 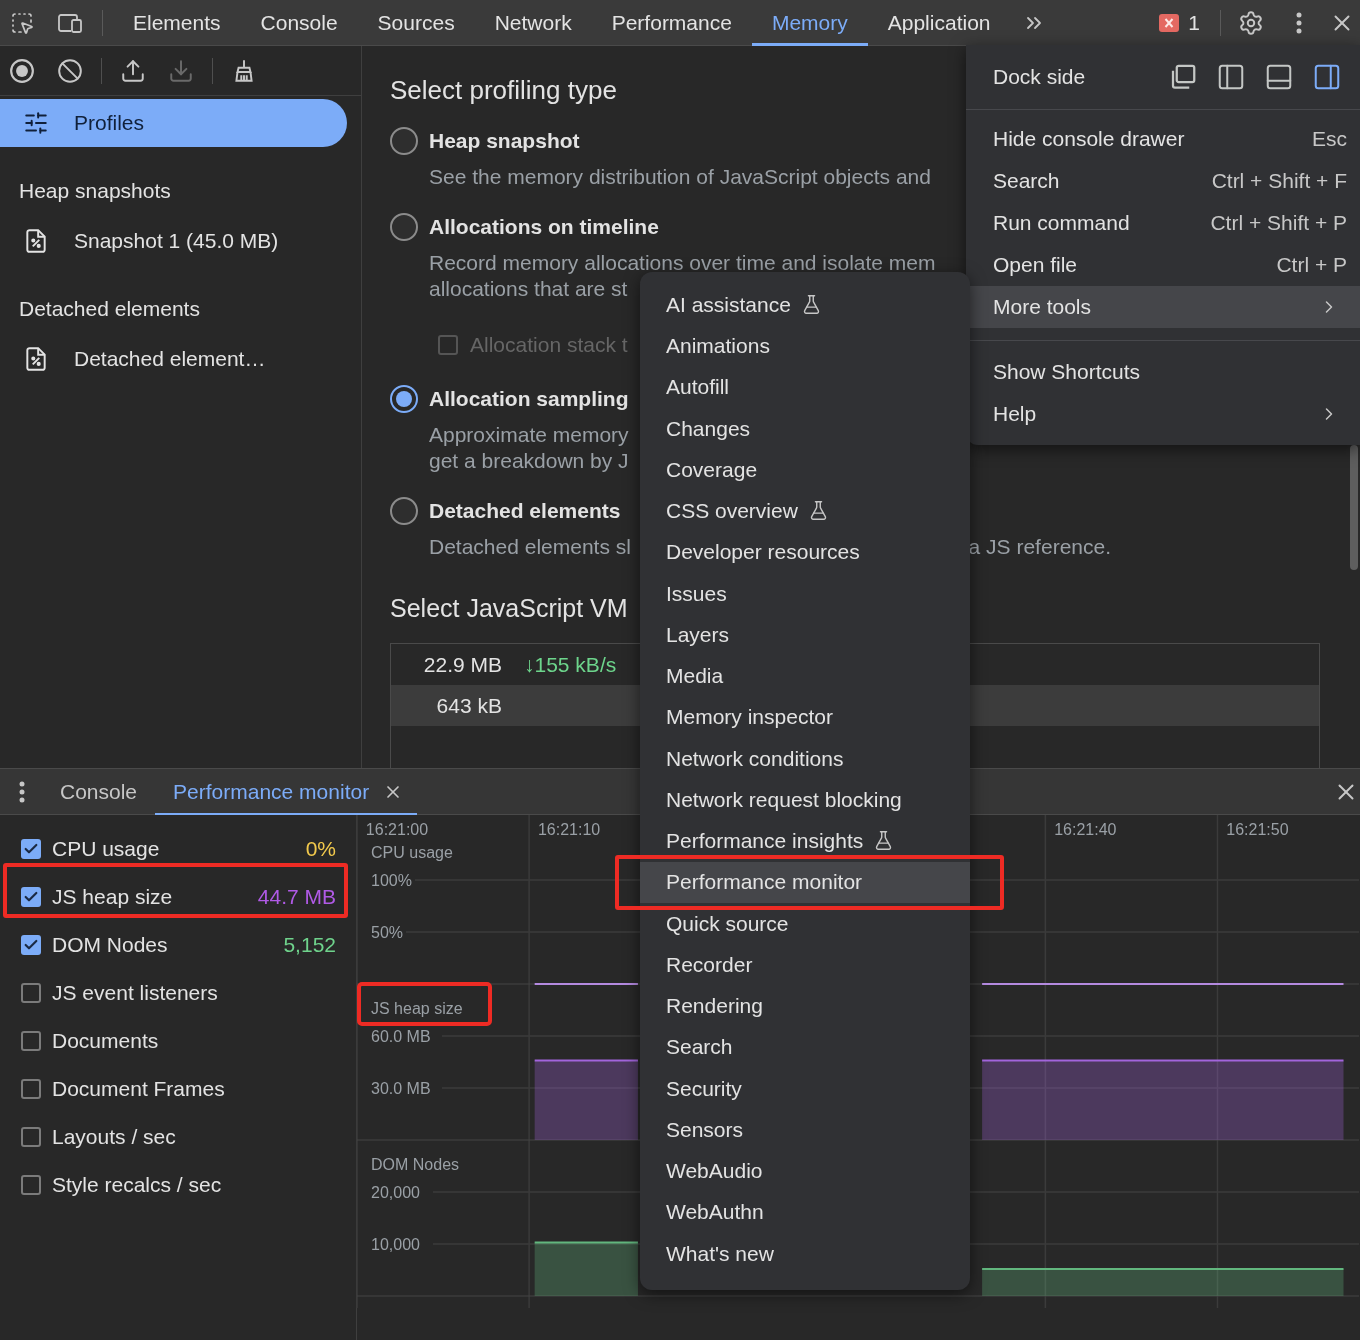 What do you see at coordinates (296, 897) in the screenshot?
I see `metric-value: 44.7 MB` at bounding box center [296, 897].